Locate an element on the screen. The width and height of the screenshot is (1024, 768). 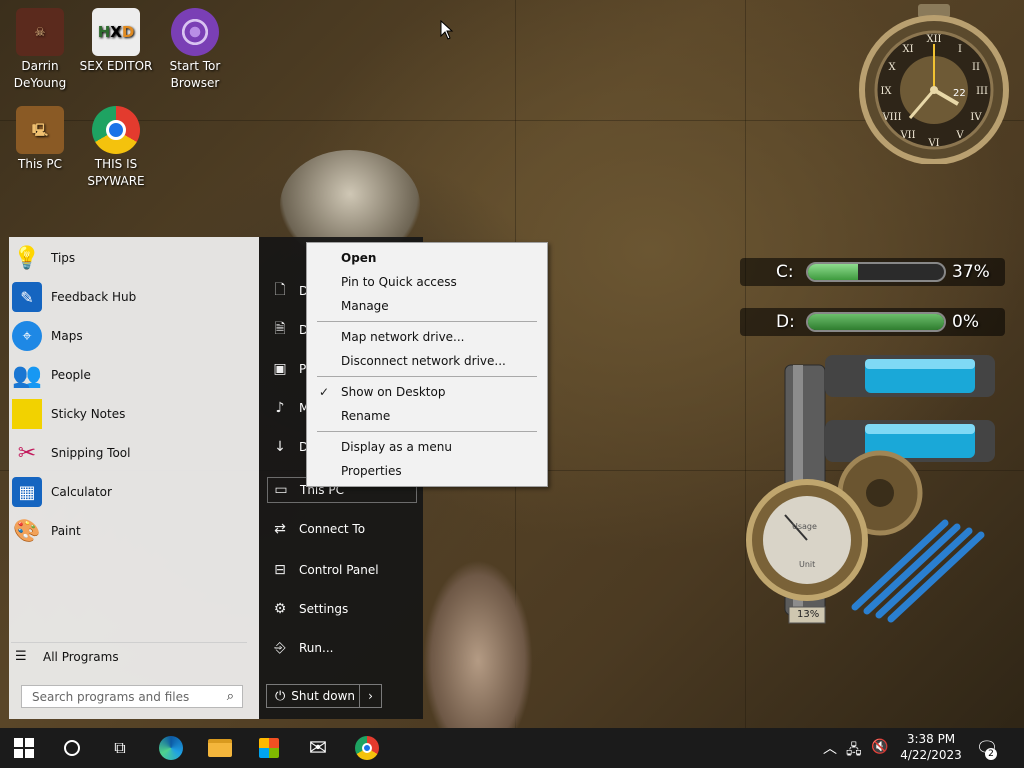
place-label: Control Panel is located at coordinates (339, 570).